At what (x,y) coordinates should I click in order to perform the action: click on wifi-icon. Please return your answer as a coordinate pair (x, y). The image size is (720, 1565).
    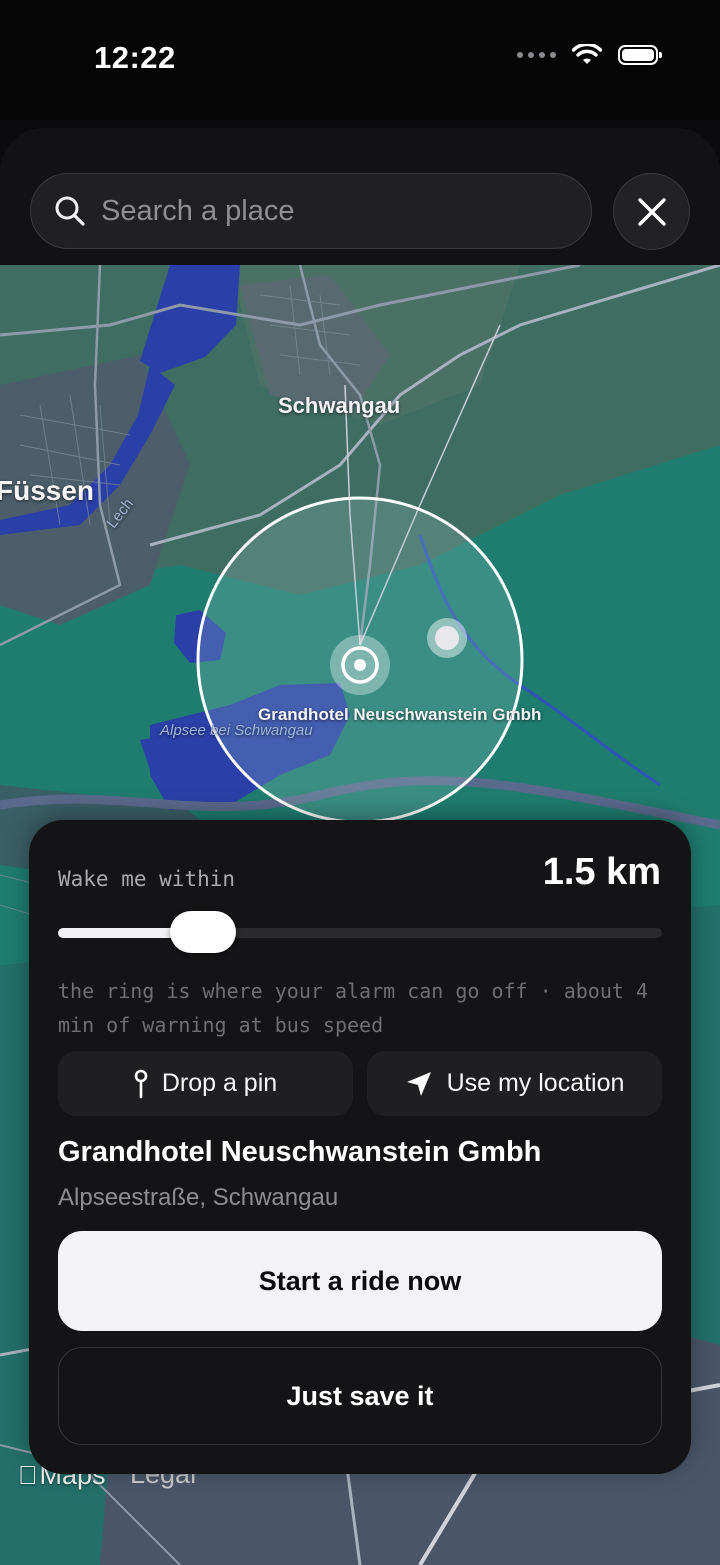
    Looking at the image, I should click on (587, 54).